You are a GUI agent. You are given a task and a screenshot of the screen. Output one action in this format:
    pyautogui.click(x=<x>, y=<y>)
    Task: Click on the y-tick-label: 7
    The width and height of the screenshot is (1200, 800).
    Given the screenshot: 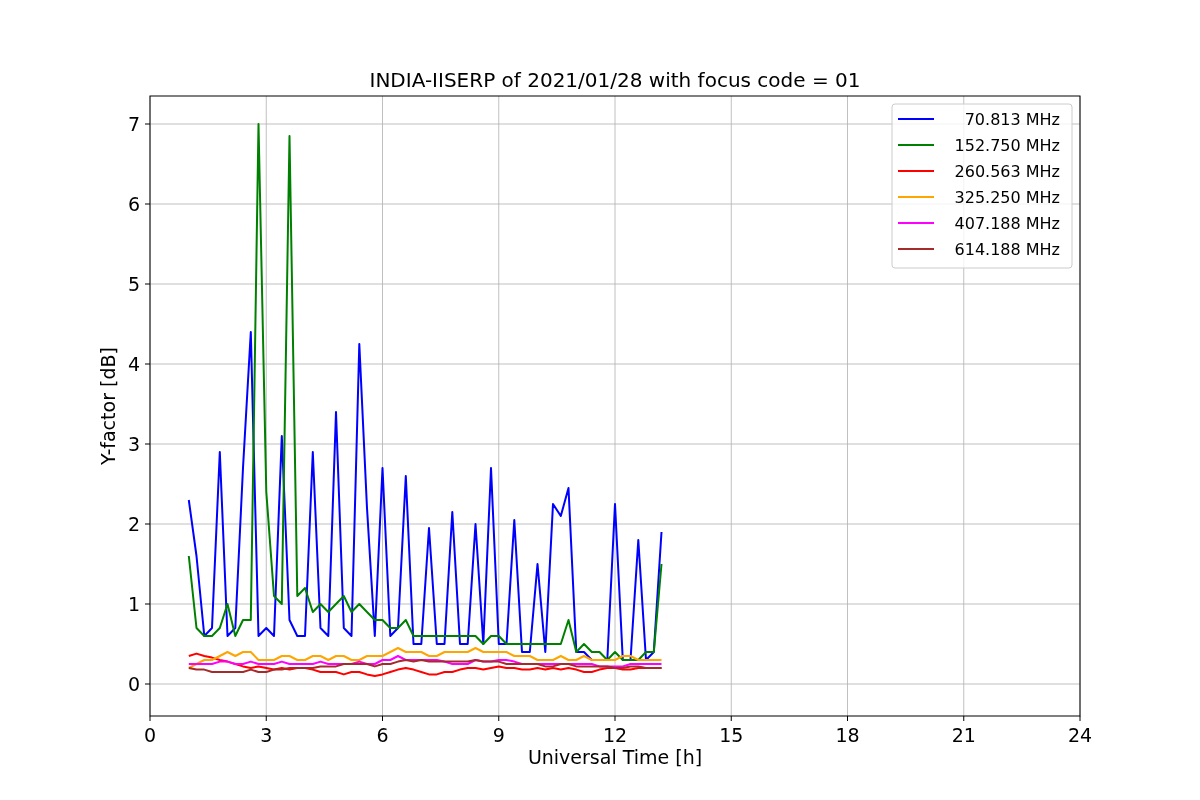 What is the action you would take?
    pyautogui.click(x=133, y=124)
    